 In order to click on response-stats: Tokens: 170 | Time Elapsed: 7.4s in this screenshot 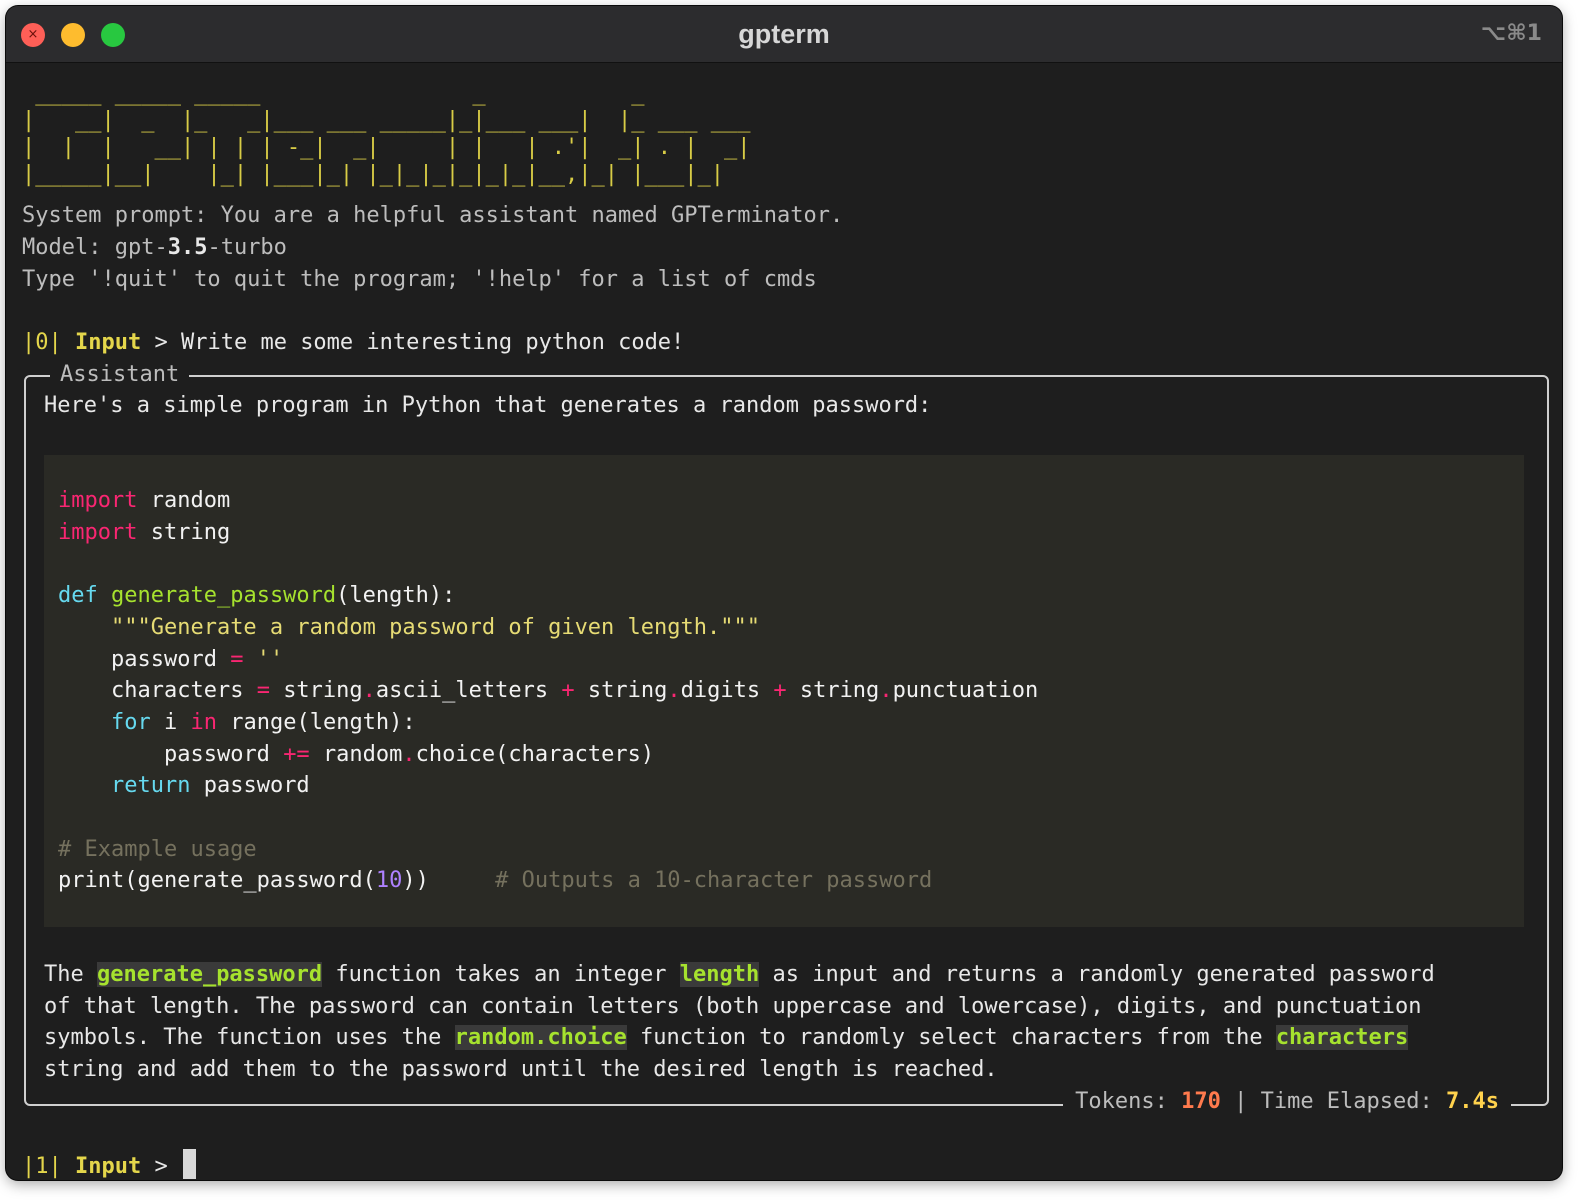, I will do `click(1287, 1102)`.